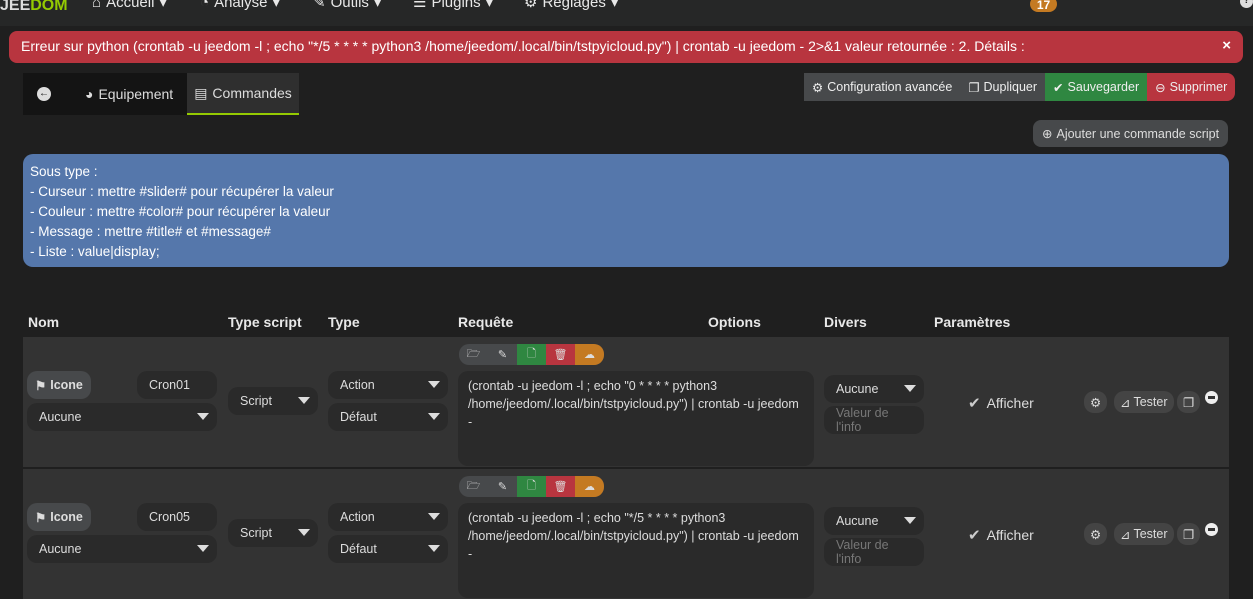 The height and width of the screenshot is (599, 1253). I want to click on command-name-input: Cron01, so click(177, 385).